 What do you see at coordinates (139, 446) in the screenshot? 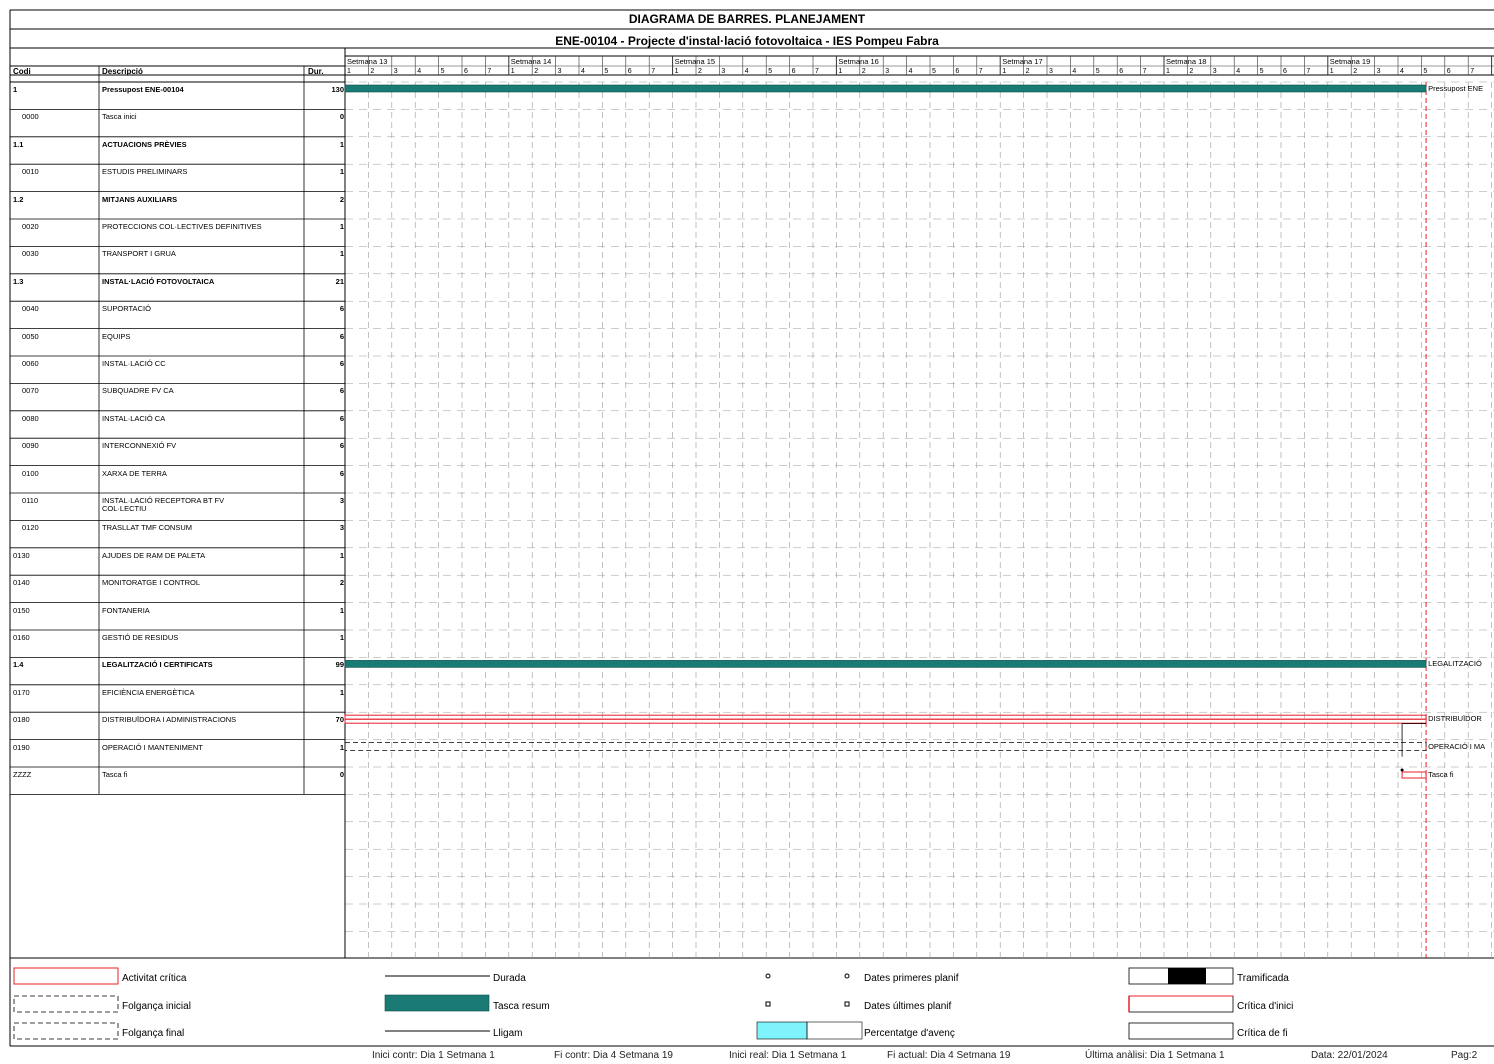
I see `task-description: INTERCONNEXIÓ FV` at bounding box center [139, 446].